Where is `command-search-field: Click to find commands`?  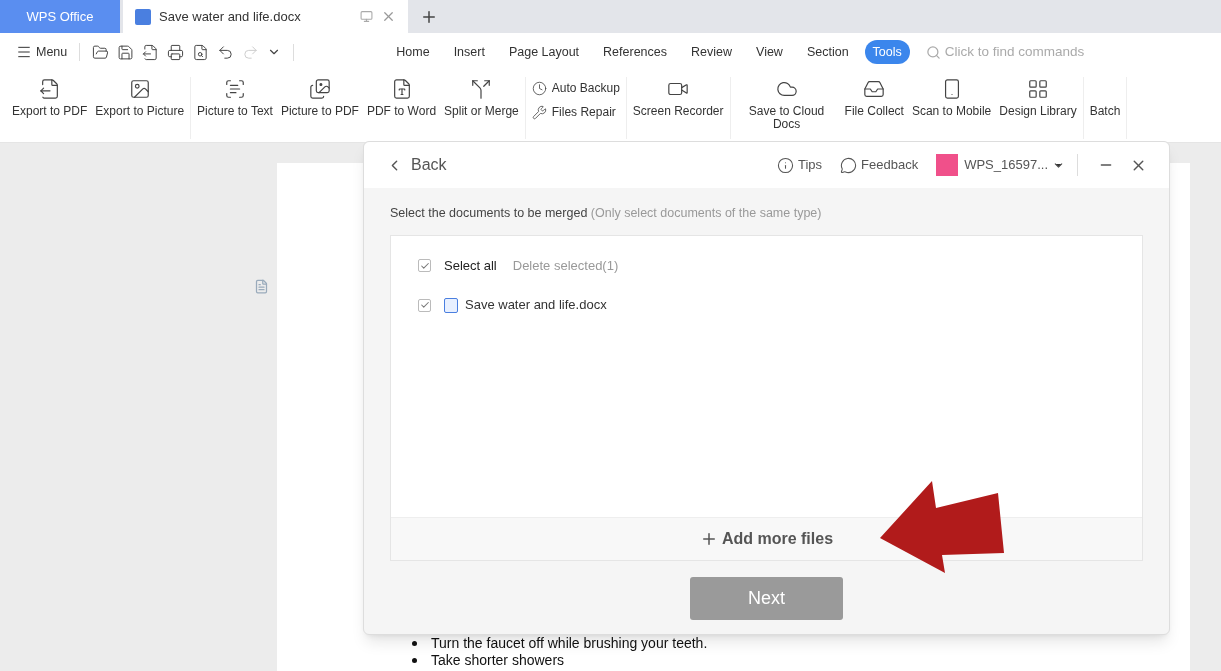 command-search-field: Click to find commands is located at coordinates (1032, 52).